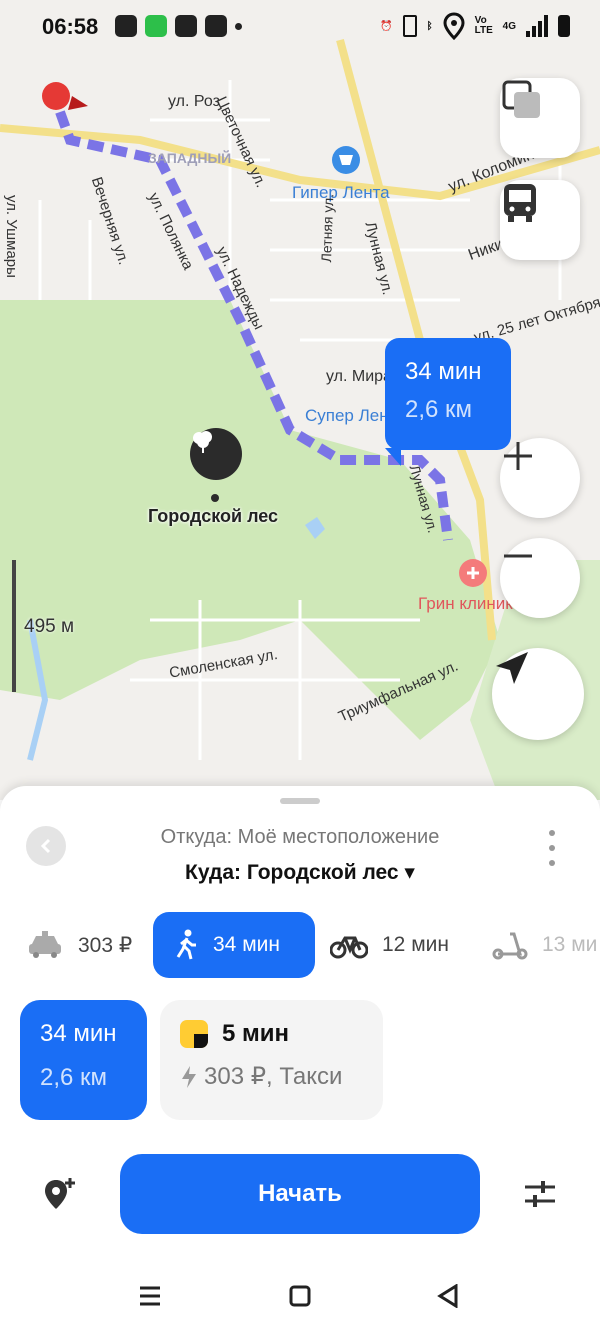 The width and height of the screenshot is (600, 1333). Describe the element at coordinates (359, 376) in the screenshot. I see `map-label: ул. Мира` at that location.